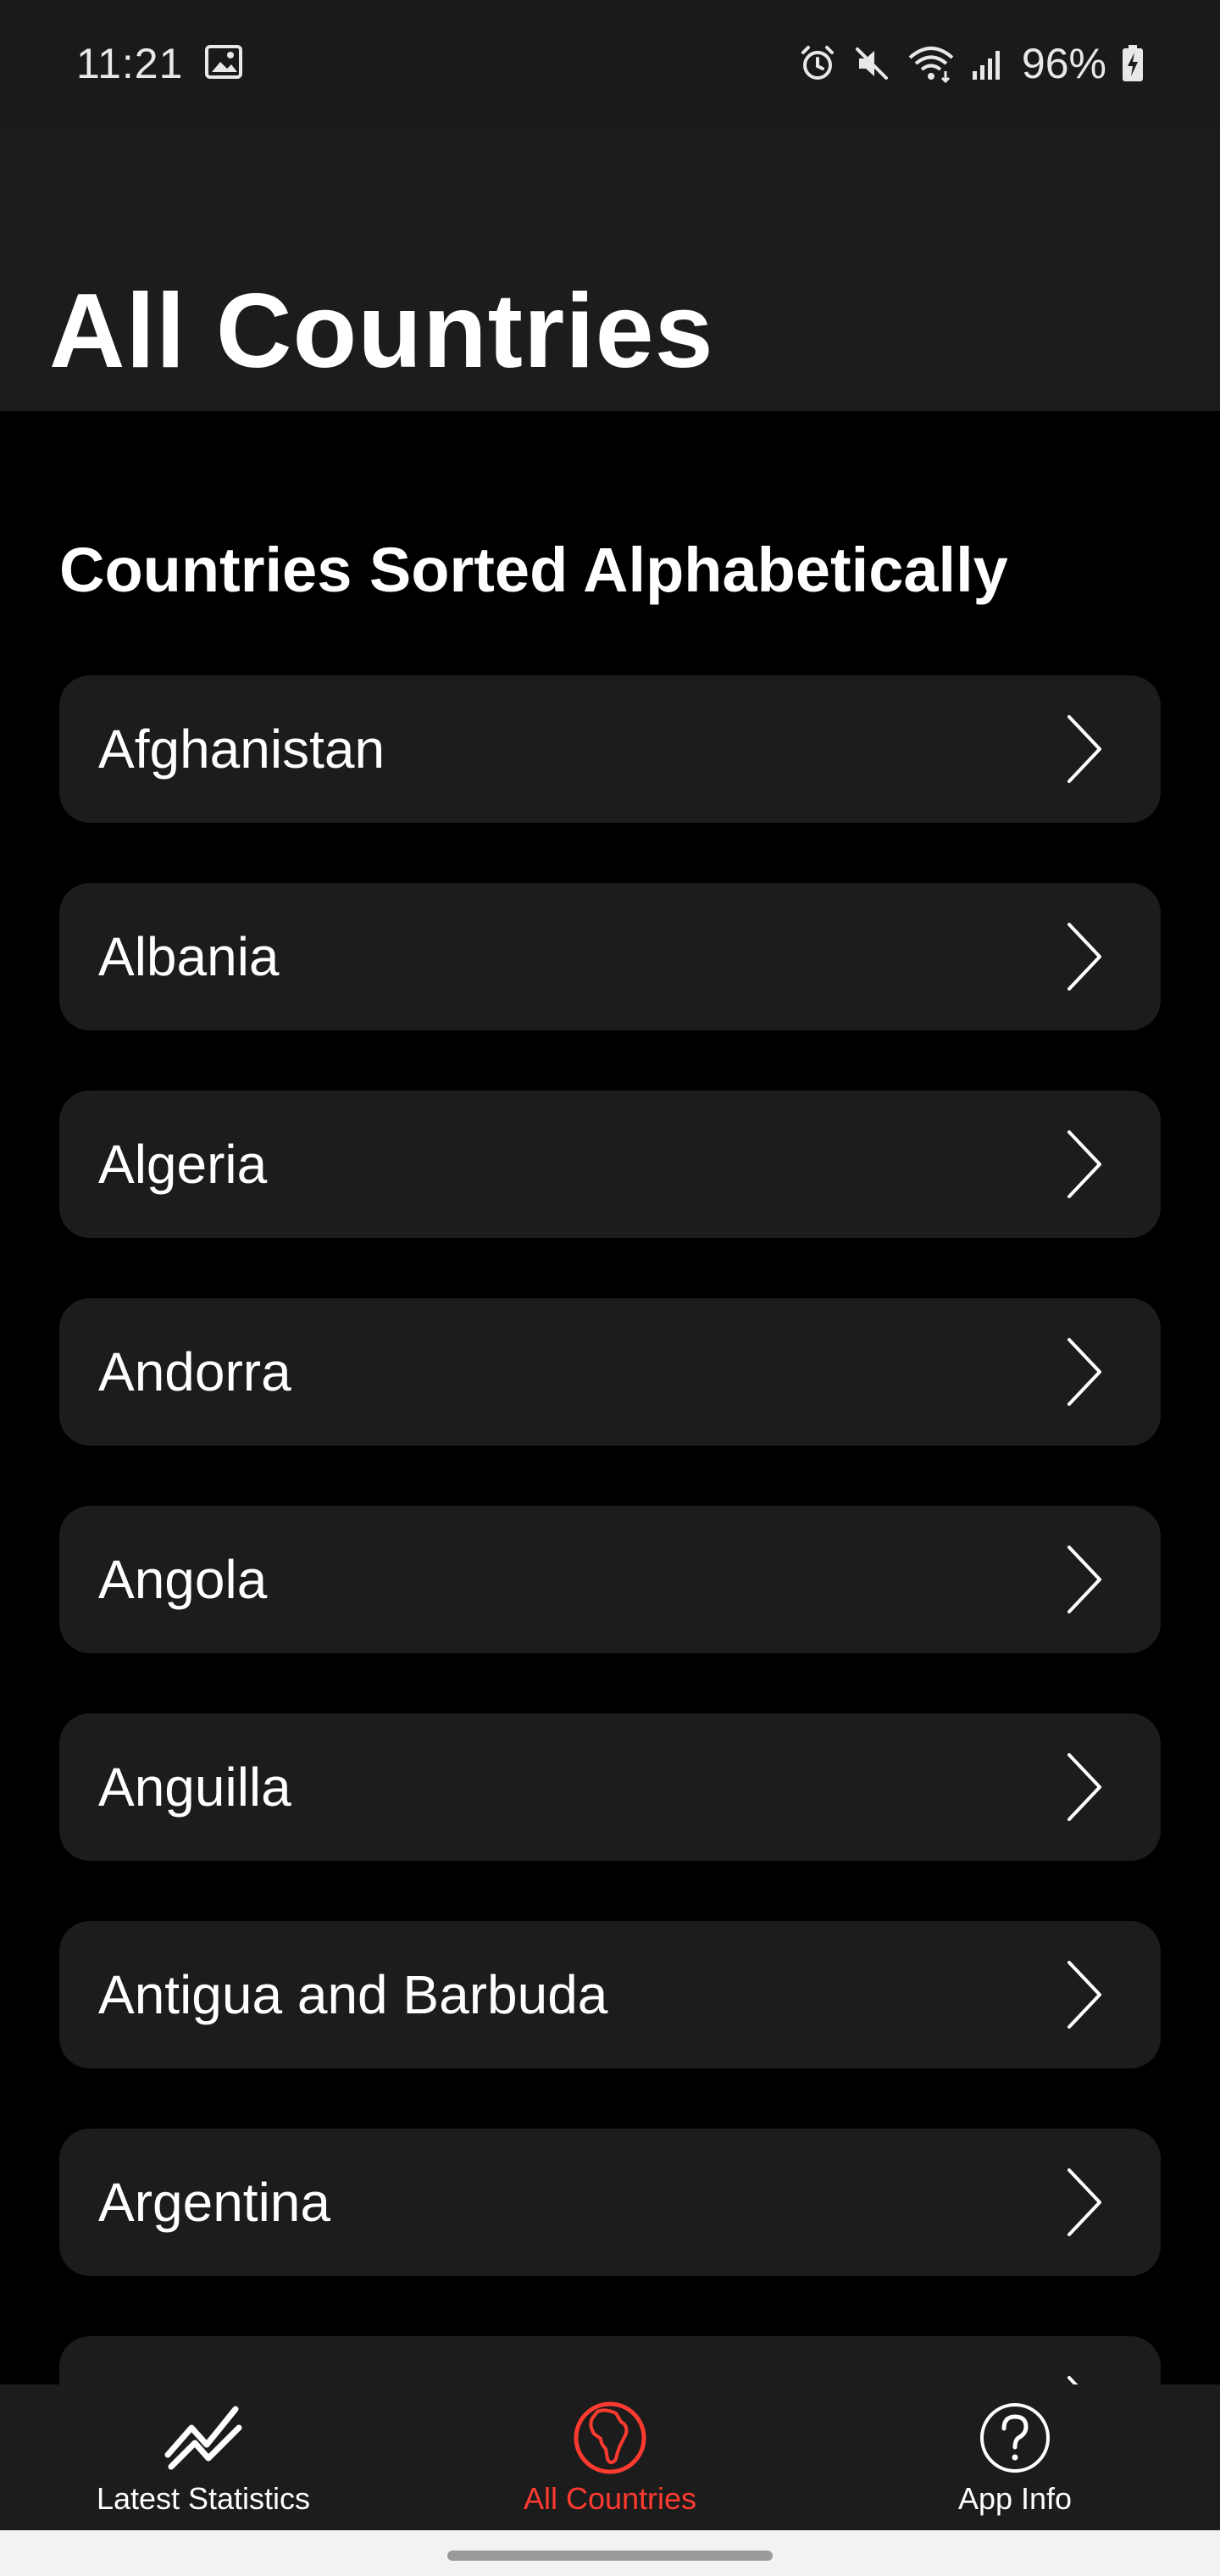 This screenshot has height=2576, width=1220. I want to click on header: All Countries, so click(610, 269).